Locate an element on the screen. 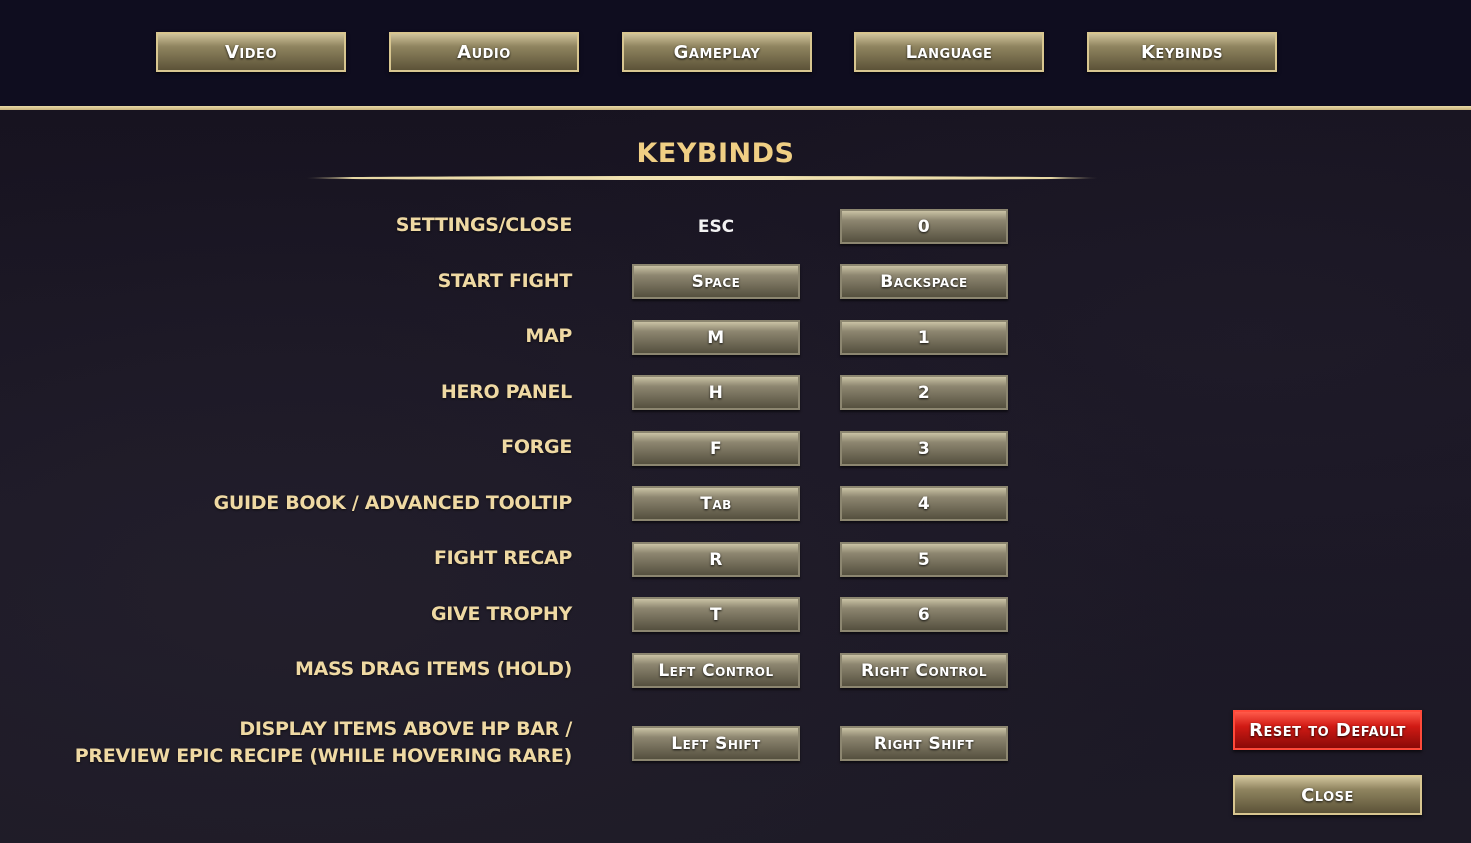 The height and width of the screenshot is (843, 1471). tab-gameplay: Gameplay is located at coordinates (717, 52).